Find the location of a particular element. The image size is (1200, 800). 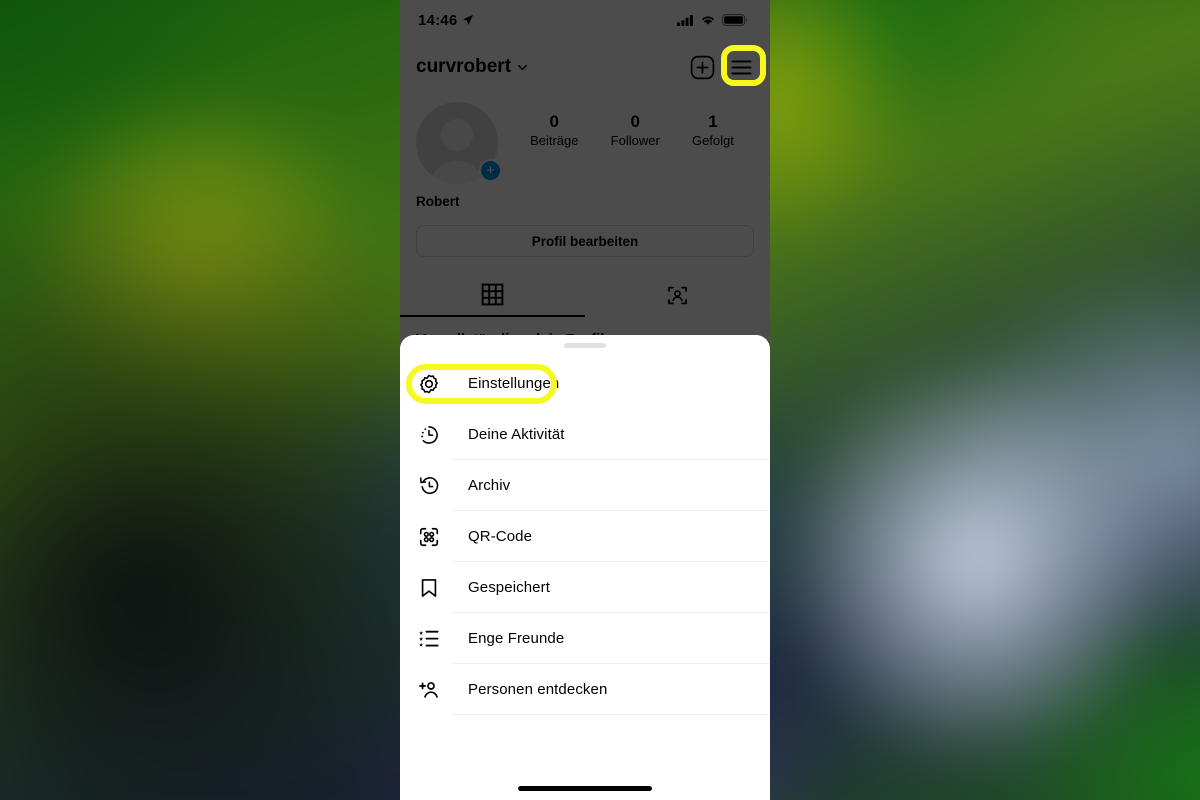

tagged-person-icon is located at coordinates (677, 295).